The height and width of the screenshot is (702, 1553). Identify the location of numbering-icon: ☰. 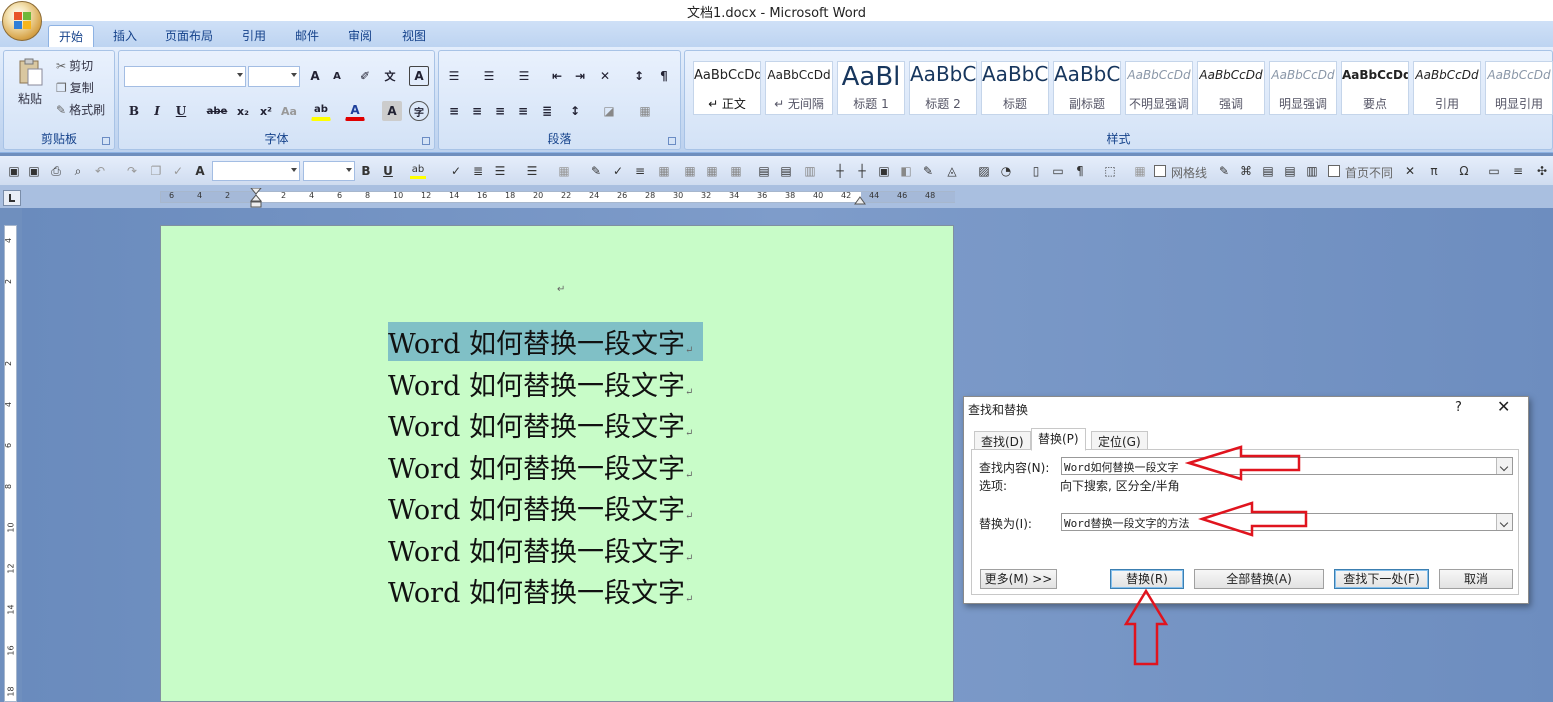
(489, 76).